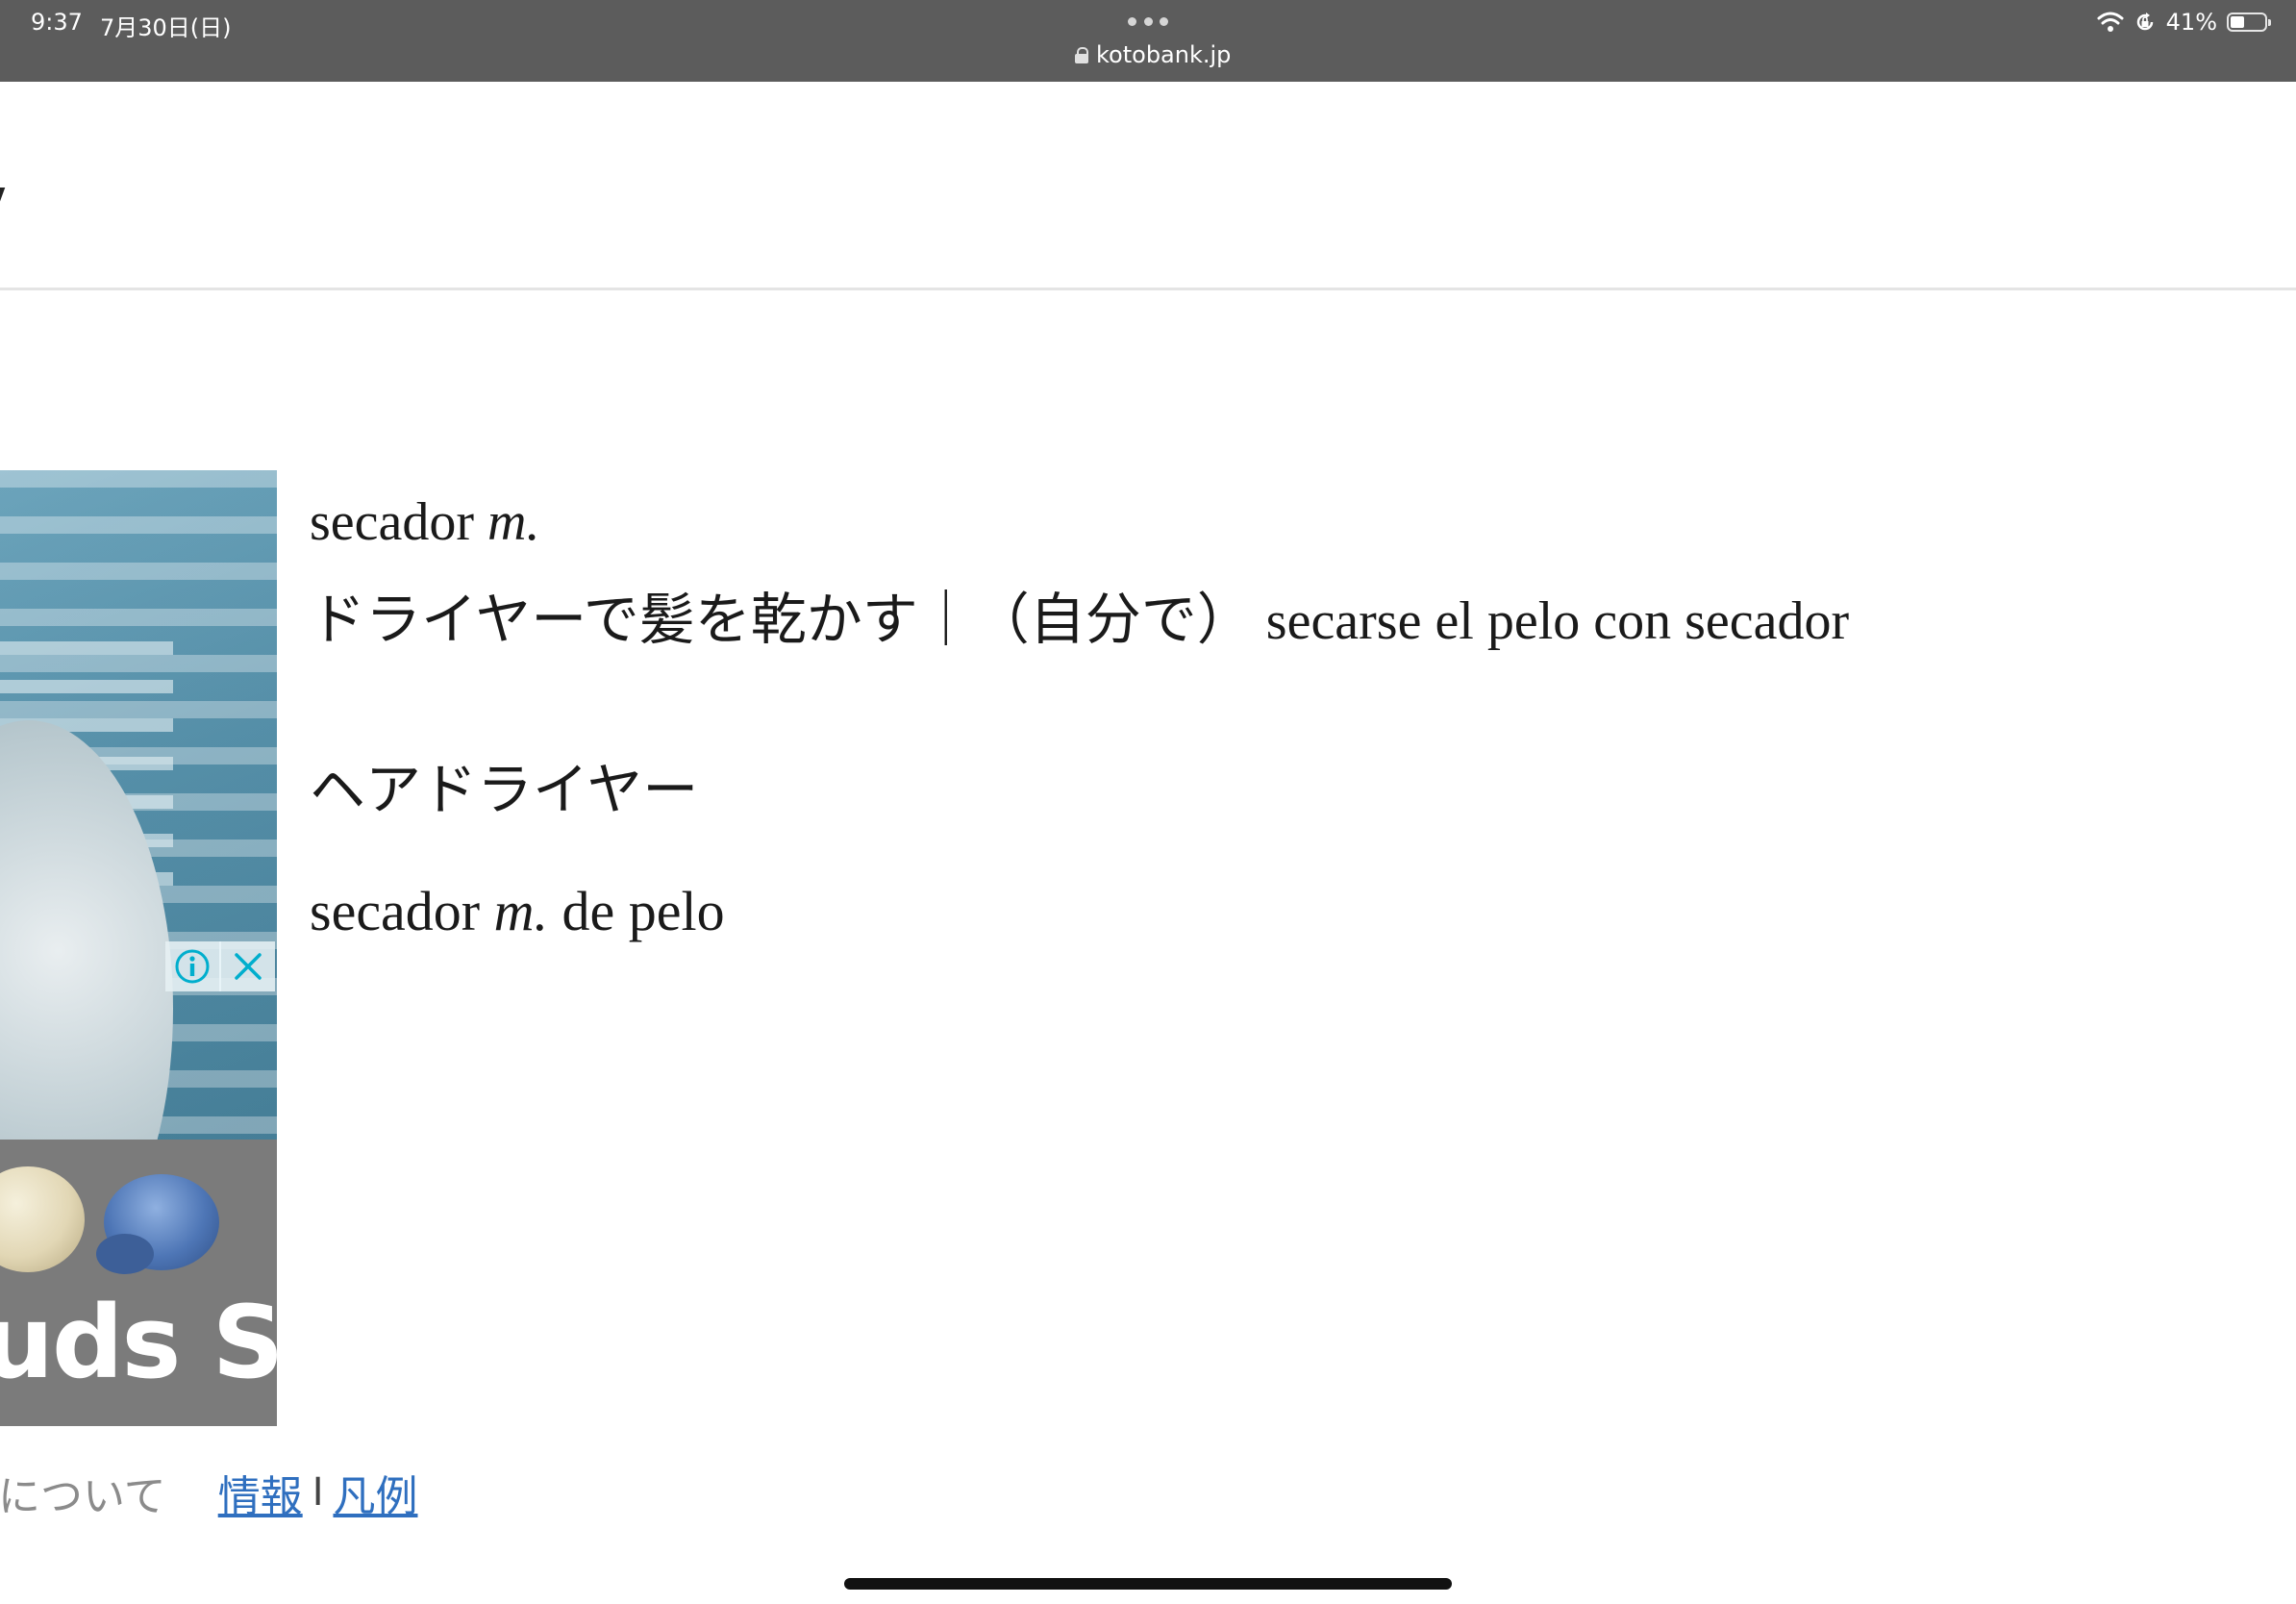 Image resolution: width=2296 pixels, height=1604 pixels. Describe the element at coordinates (247, 966) in the screenshot. I see `ad-close-icon` at that location.